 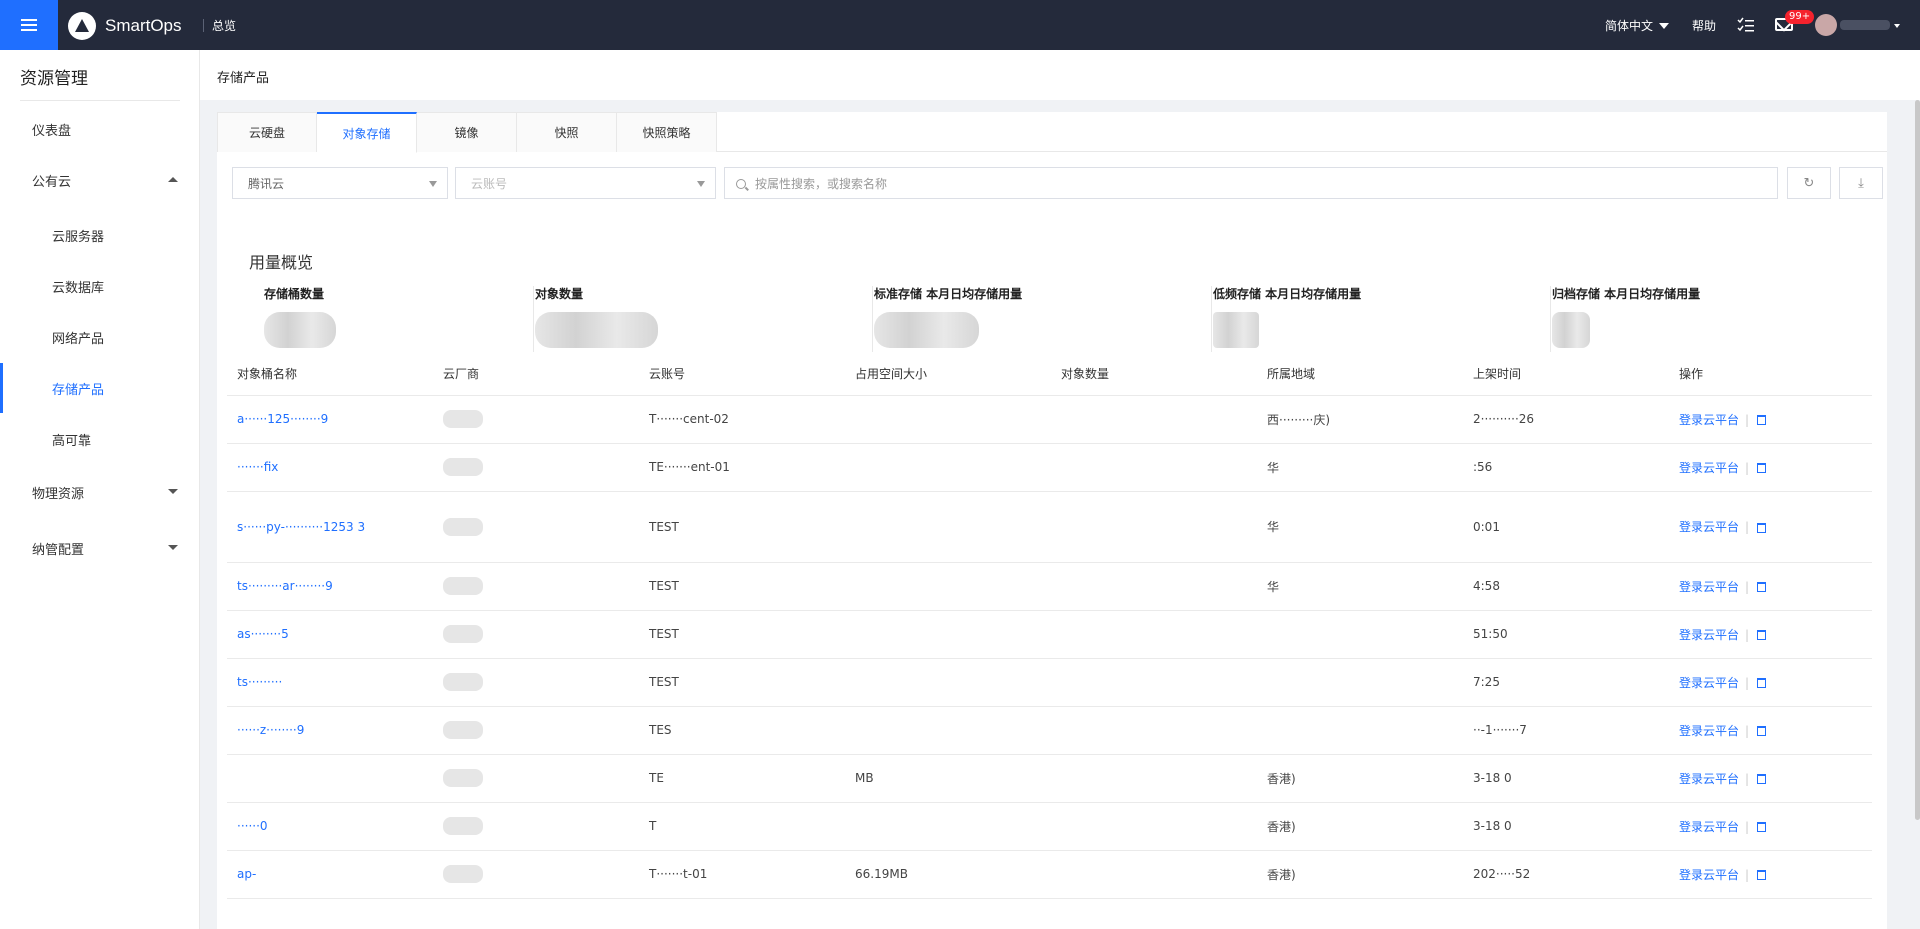 What do you see at coordinates (100, 129) in the screenshot?
I see `sidebar-item-dashboard: 仪表盘` at bounding box center [100, 129].